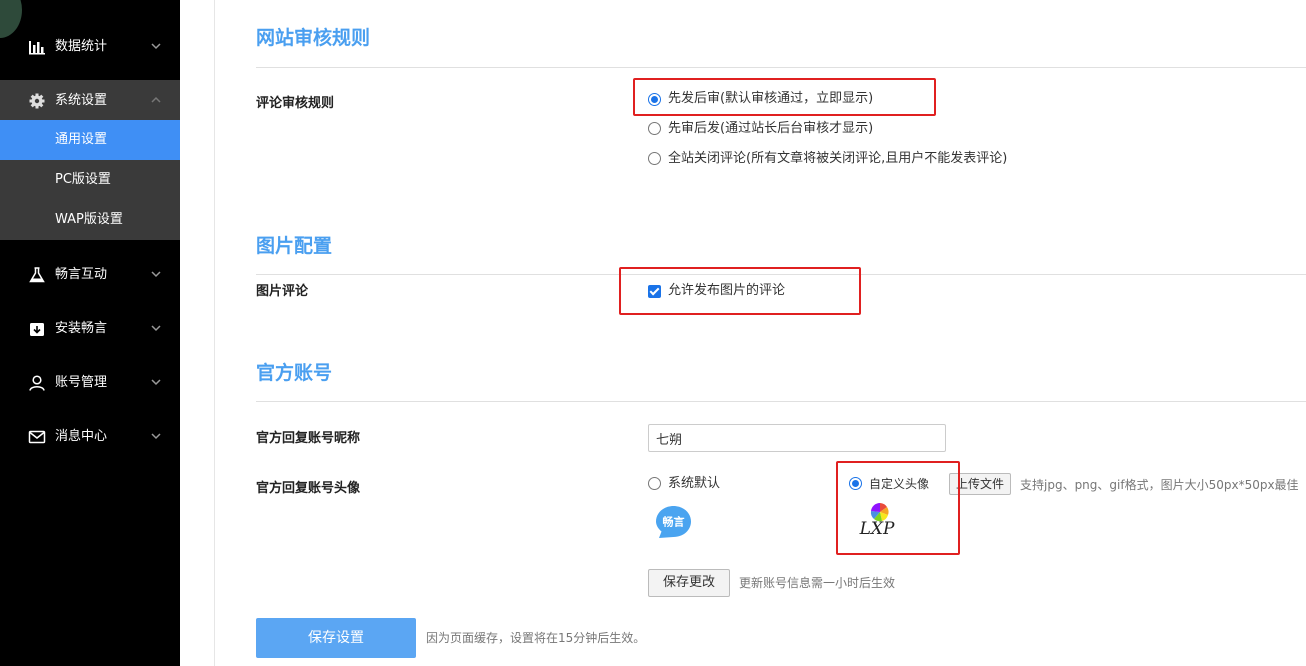 Image resolution: width=1306 pixels, height=666 pixels. Describe the element at coordinates (81, 274) in the screenshot. I see `sidebar-item-label: 畅言互动` at that location.